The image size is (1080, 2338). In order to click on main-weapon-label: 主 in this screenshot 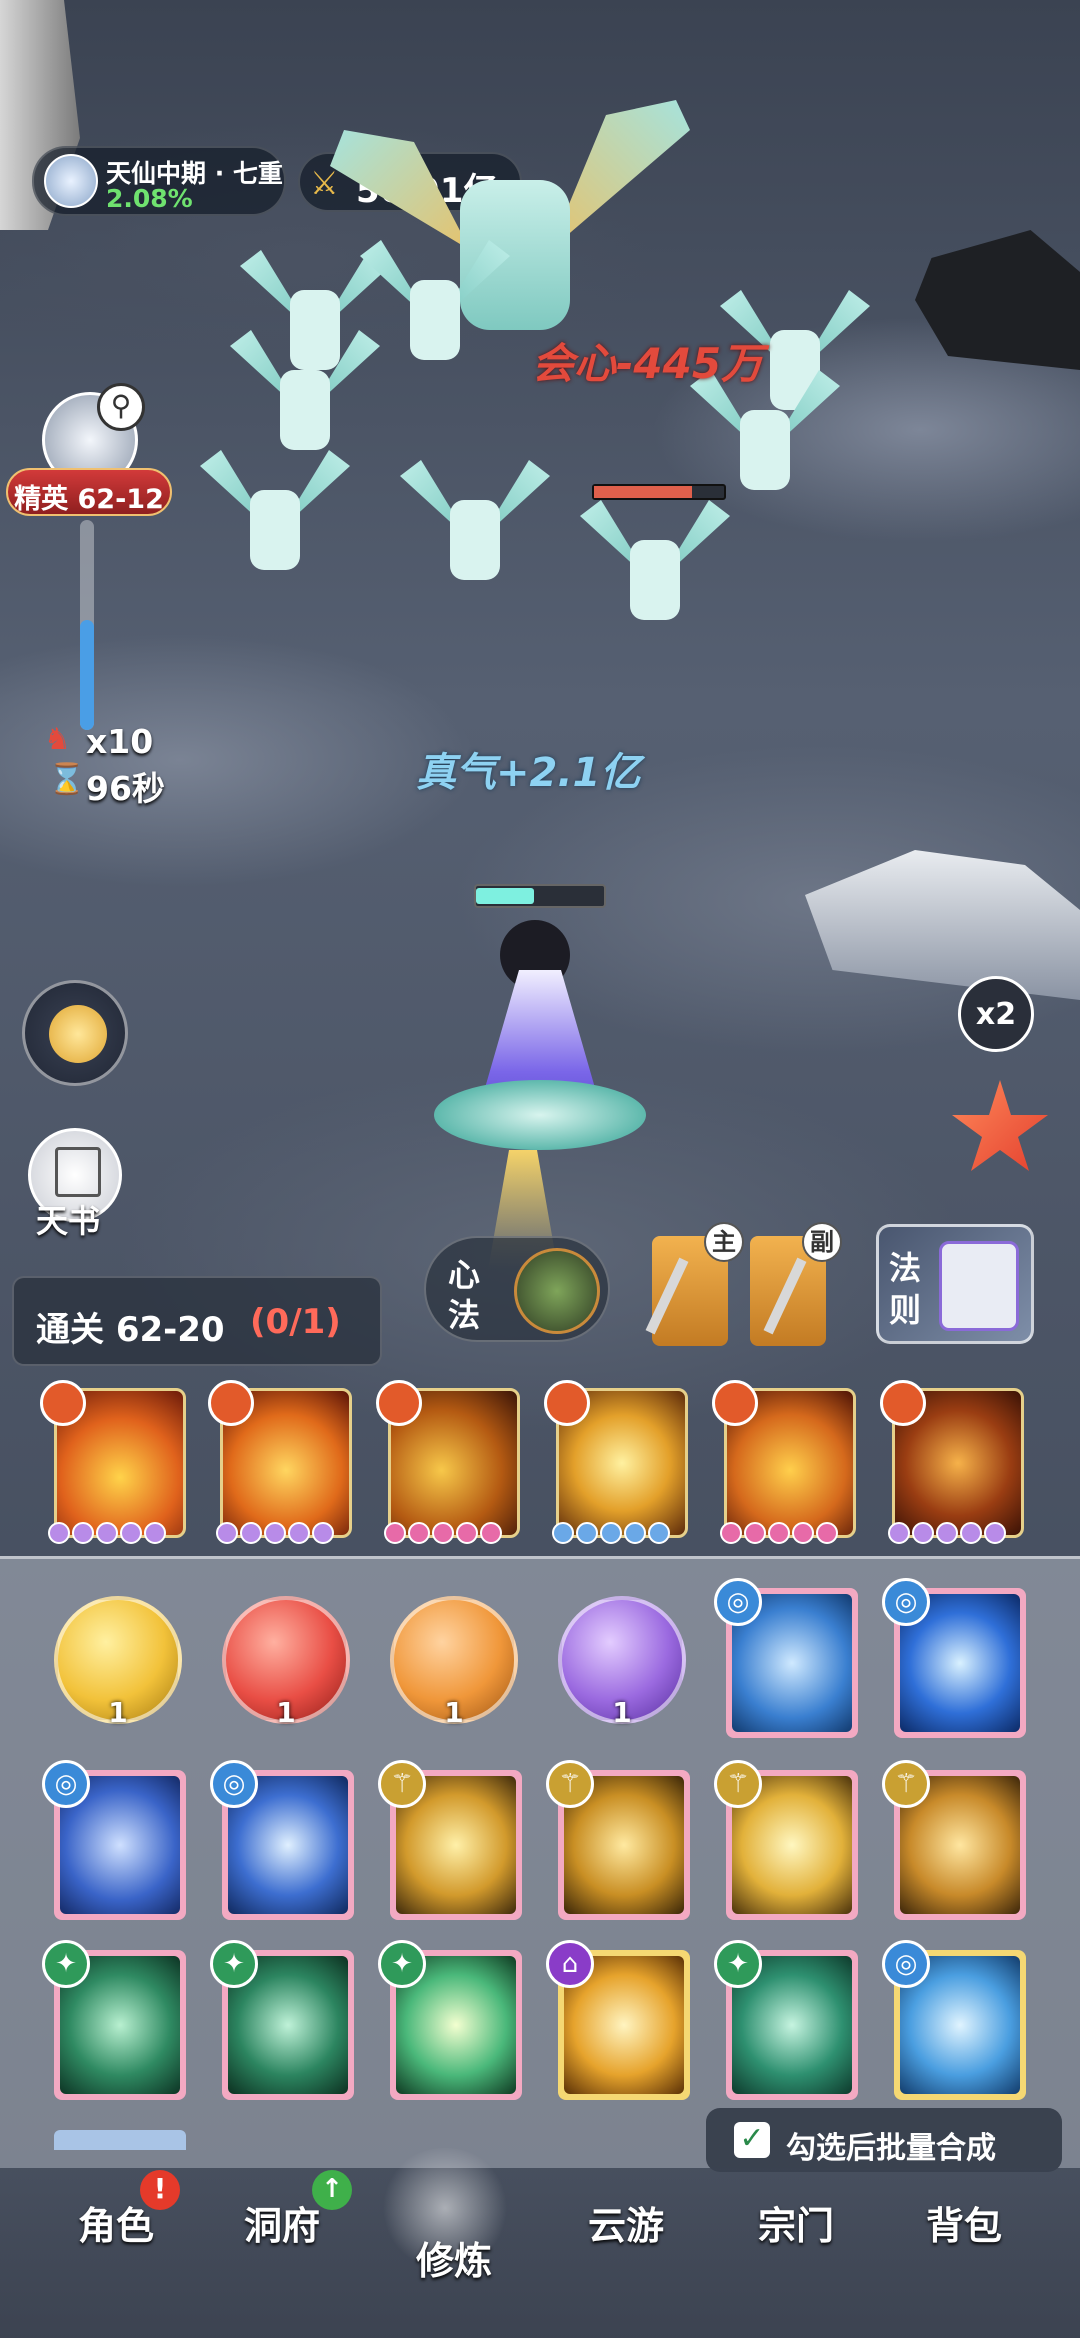, I will do `click(724, 1242)`.